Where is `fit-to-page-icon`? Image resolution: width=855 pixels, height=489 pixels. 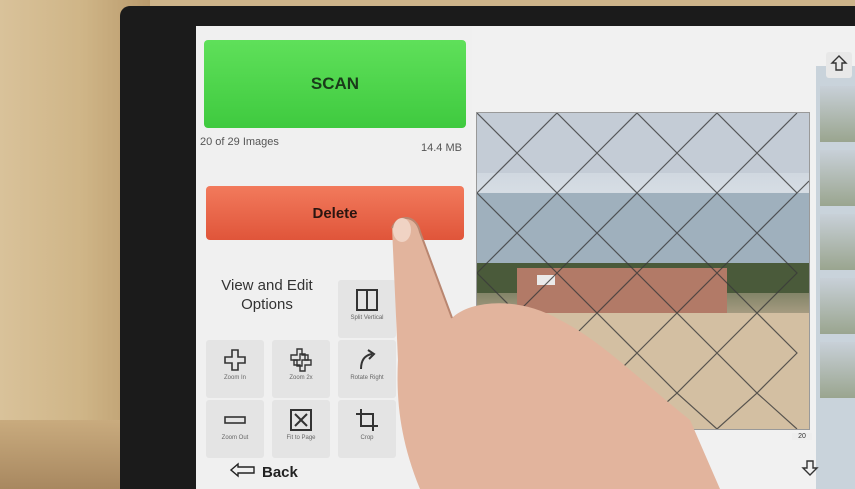
fit-to-page-icon is located at coordinates (301, 420).